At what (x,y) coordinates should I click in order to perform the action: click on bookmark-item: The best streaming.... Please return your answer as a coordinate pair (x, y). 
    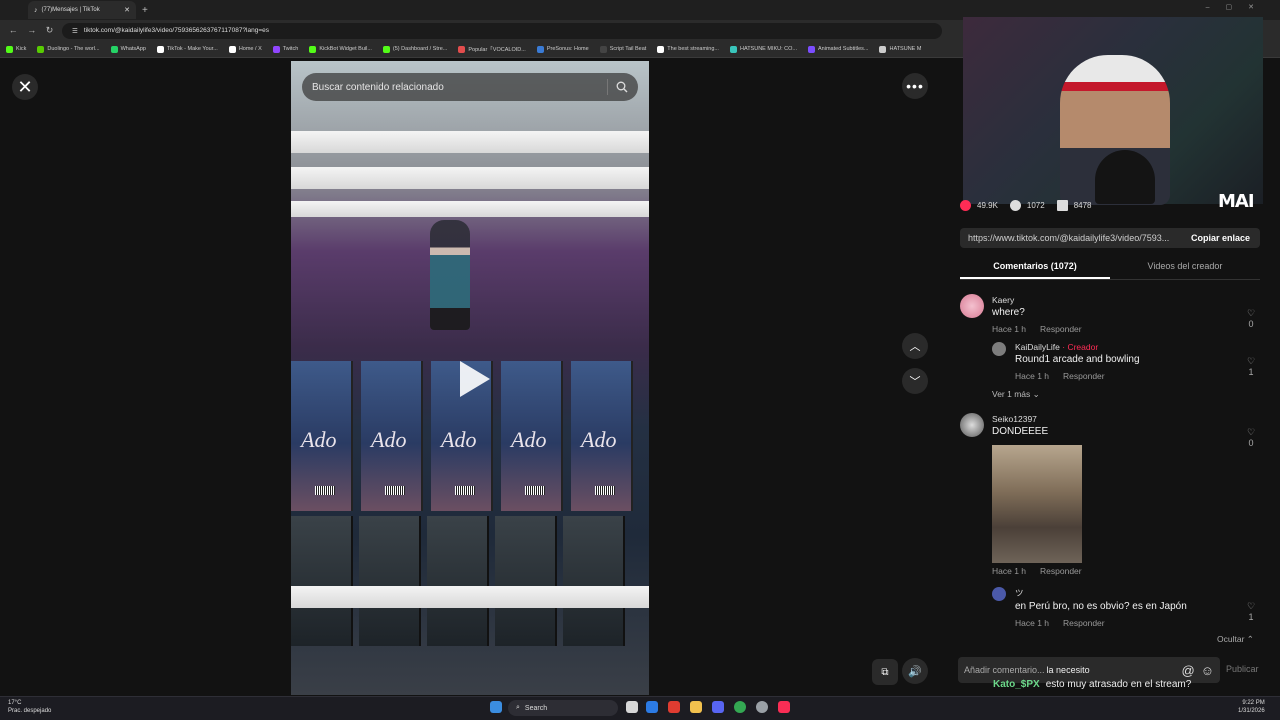
    Looking at the image, I should click on (688, 49).